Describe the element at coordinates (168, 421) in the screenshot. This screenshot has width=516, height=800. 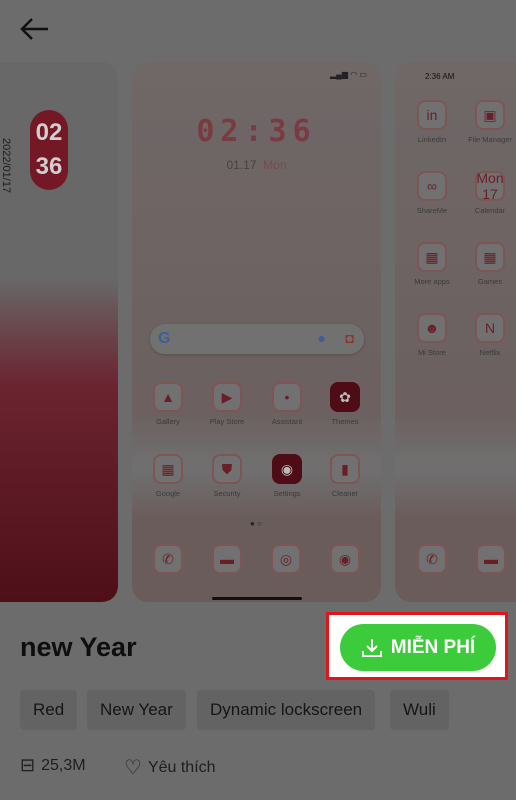
I see `app-label: Gallery` at that location.